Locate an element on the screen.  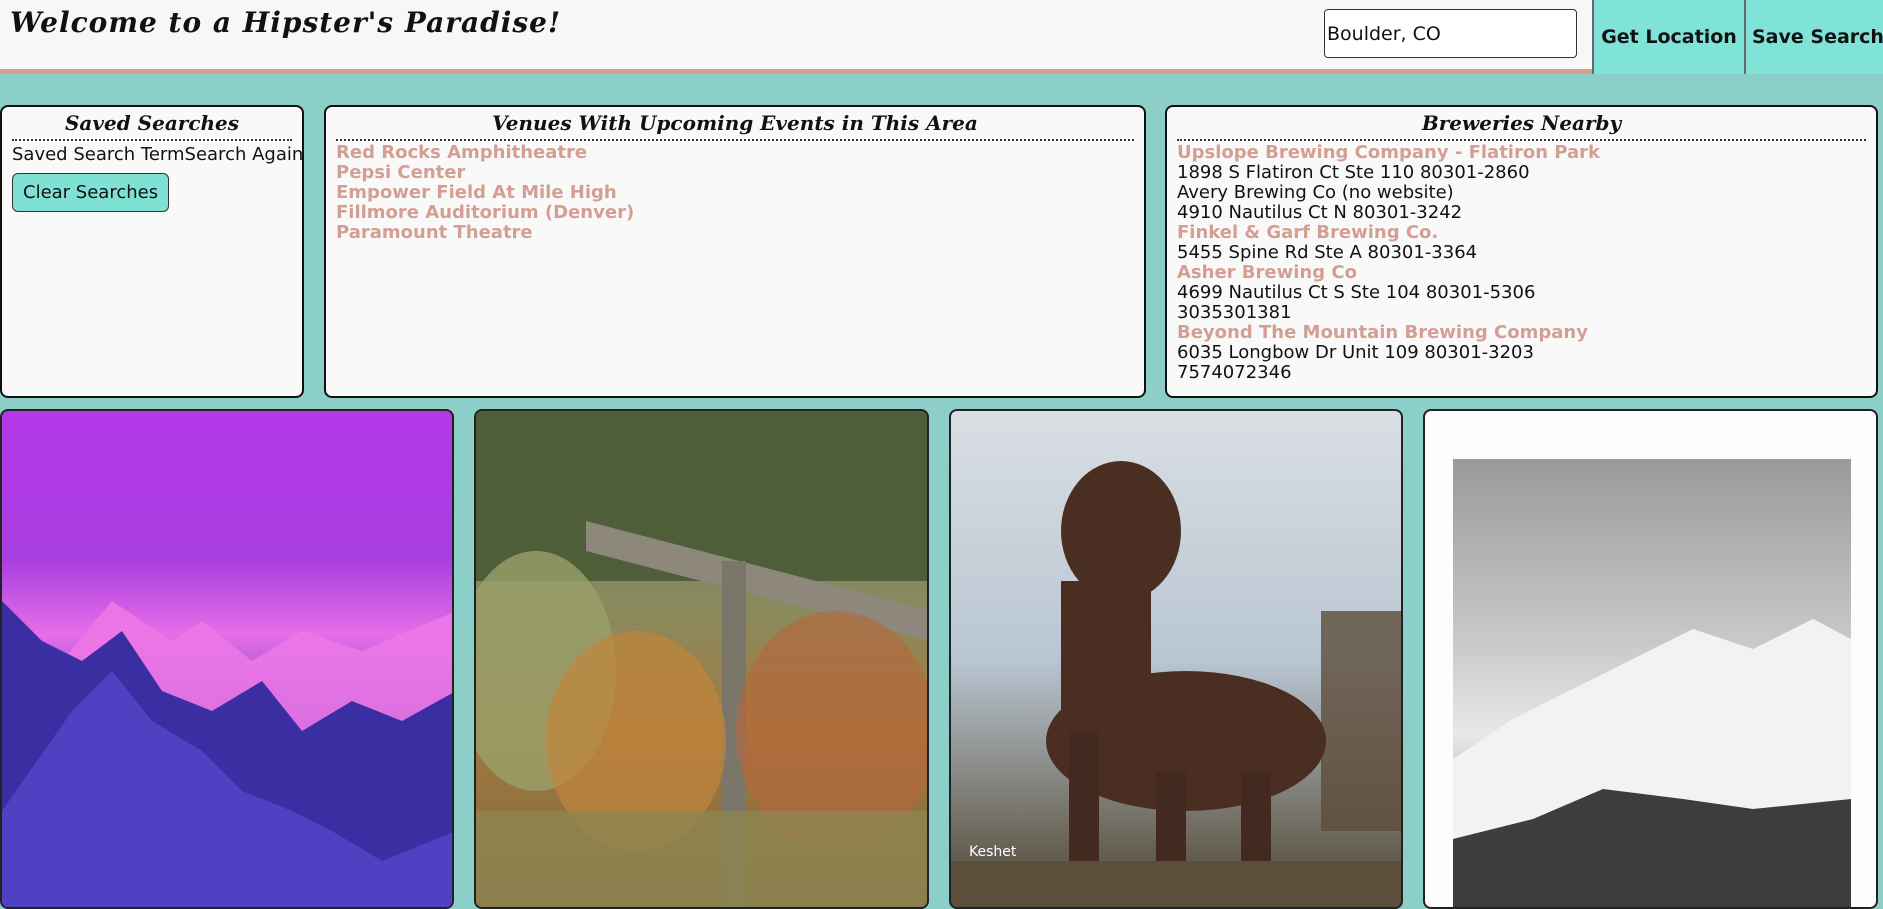
venue-link: Empower Field At Mile High is located at coordinates (735, 193).